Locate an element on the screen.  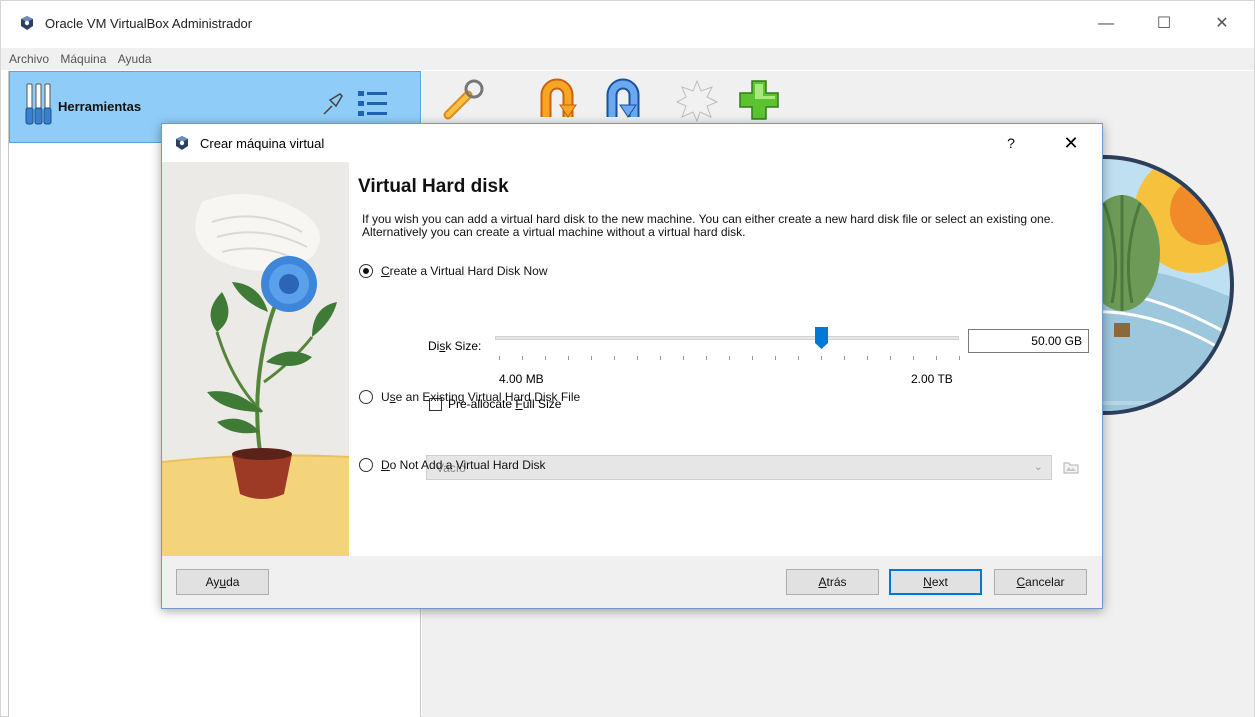
minimize-button: — is located at coordinates (1106, 24).